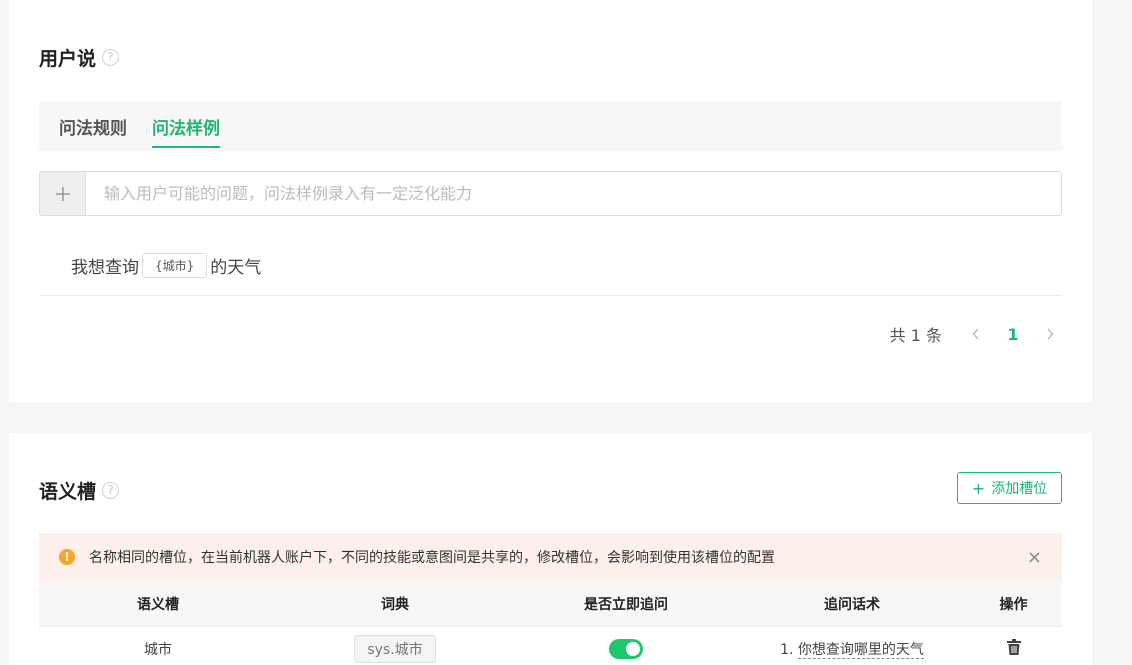  What do you see at coordinates (105, 268) in the screenshot?
I see `example-prefix: 我想查询` at bounding box center [105, 268].